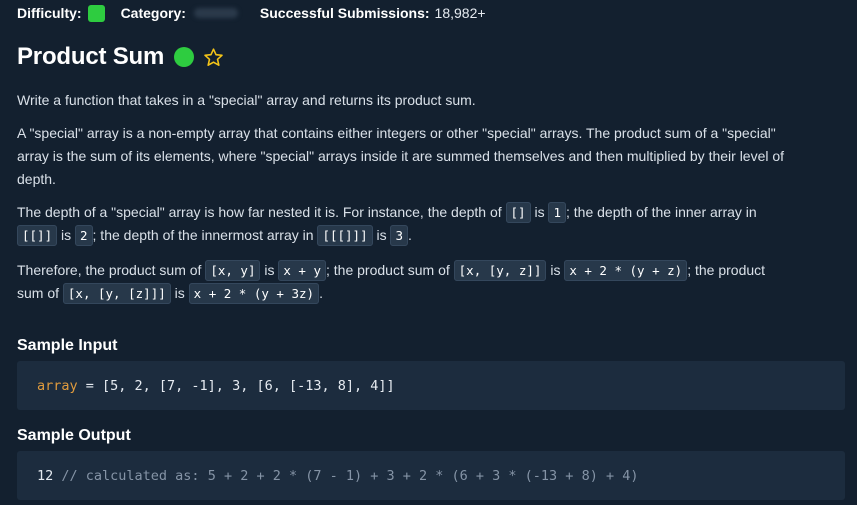 The height and width of the screenshot is (505, 857). What do you see at coordinates (40, 293) in the screenshot?
I see `text-span: sum of` at bounding box center [40, 293].